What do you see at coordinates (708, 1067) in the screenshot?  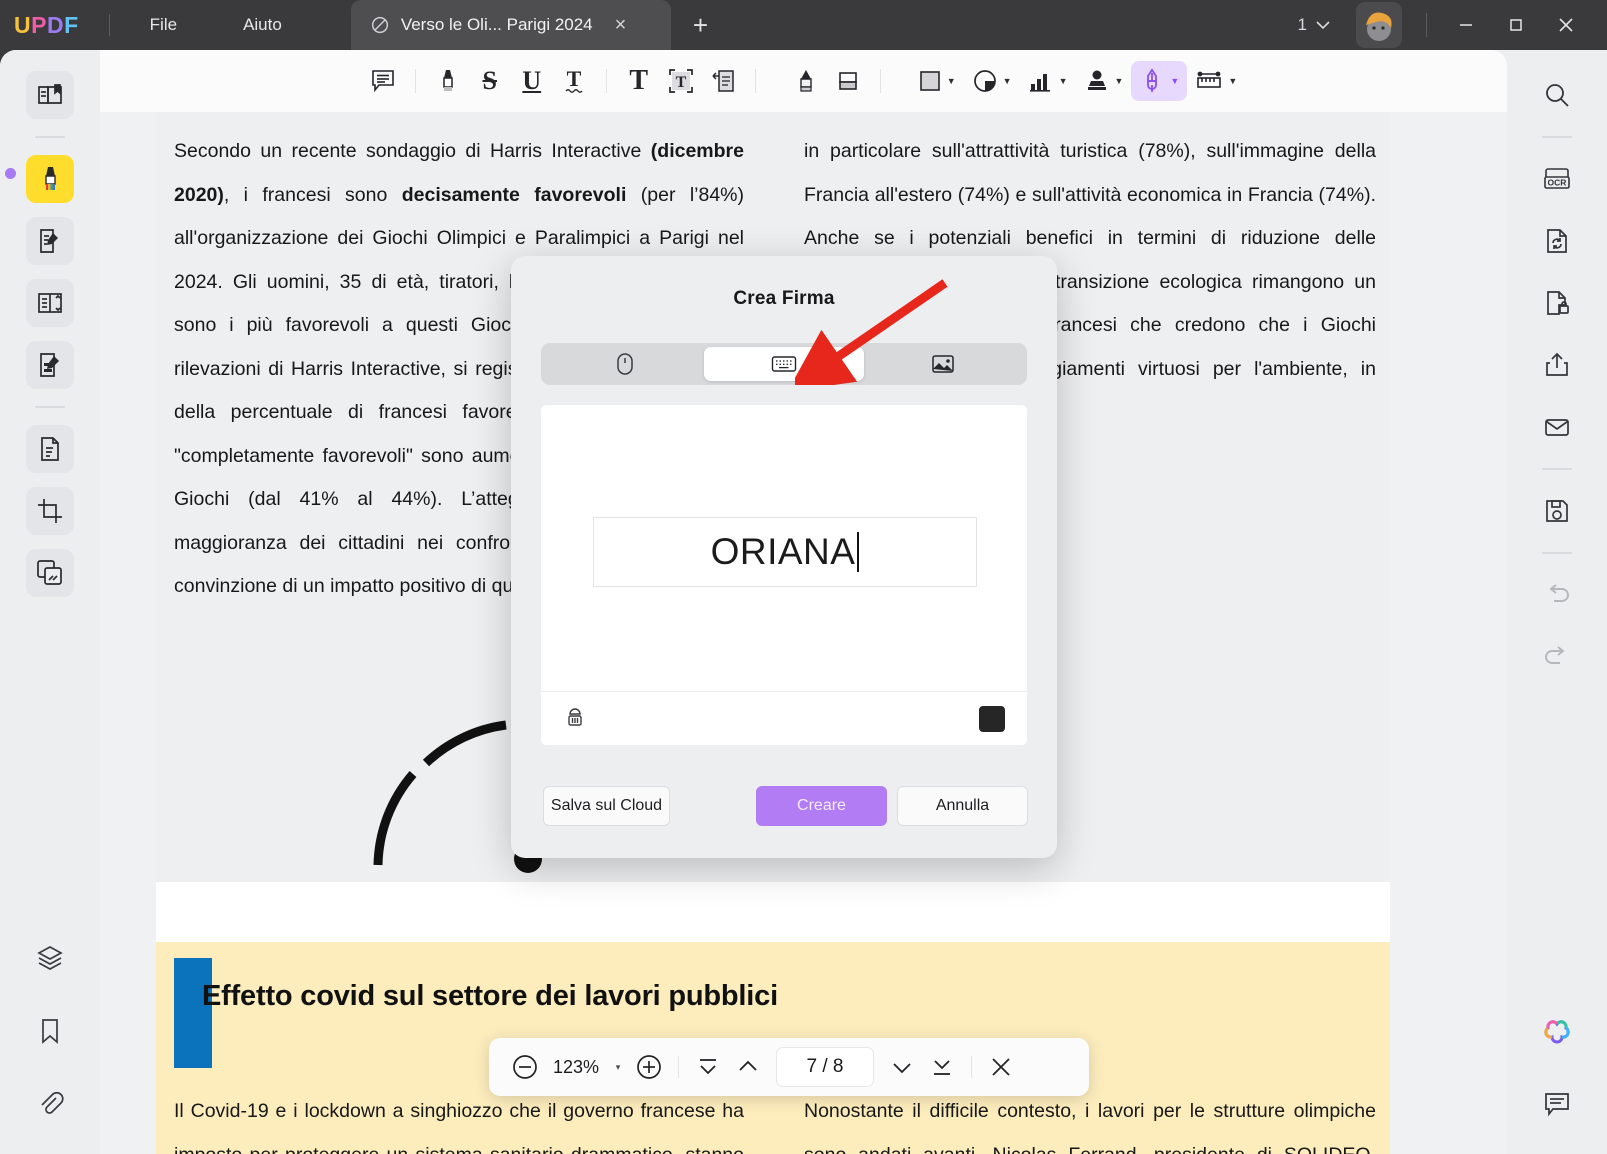 I see `first-page-icon` at bounding box center [708, 1067].